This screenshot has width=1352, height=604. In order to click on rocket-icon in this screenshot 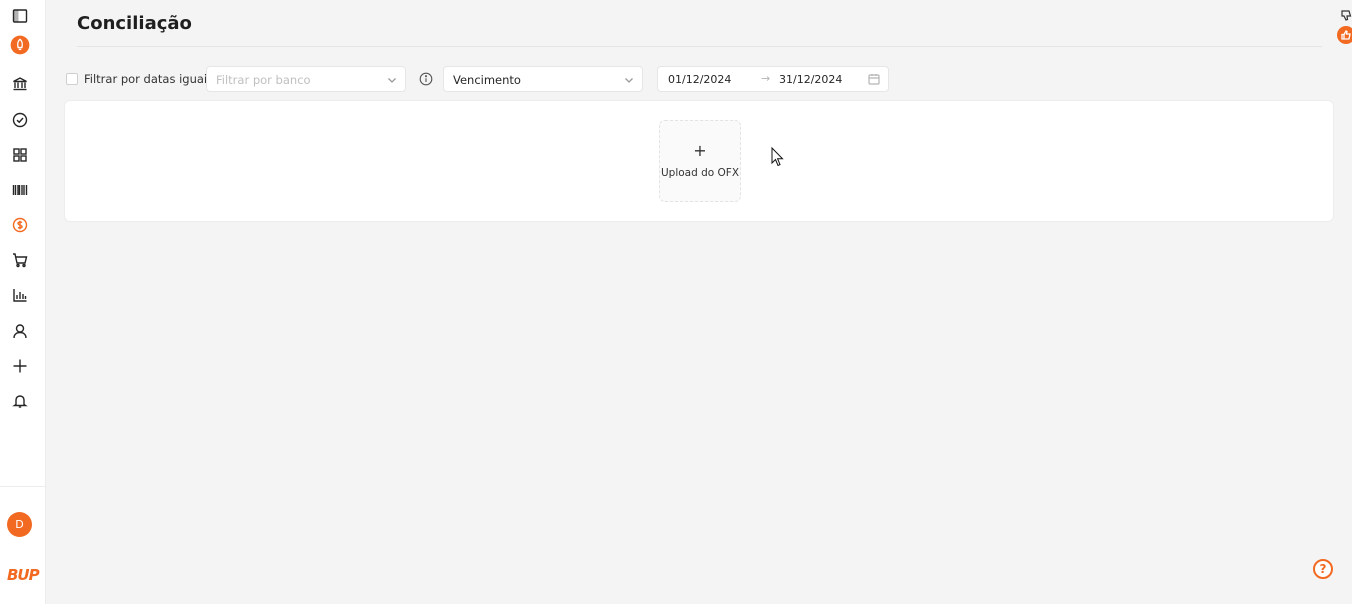, I will do `click(20, 45)`.